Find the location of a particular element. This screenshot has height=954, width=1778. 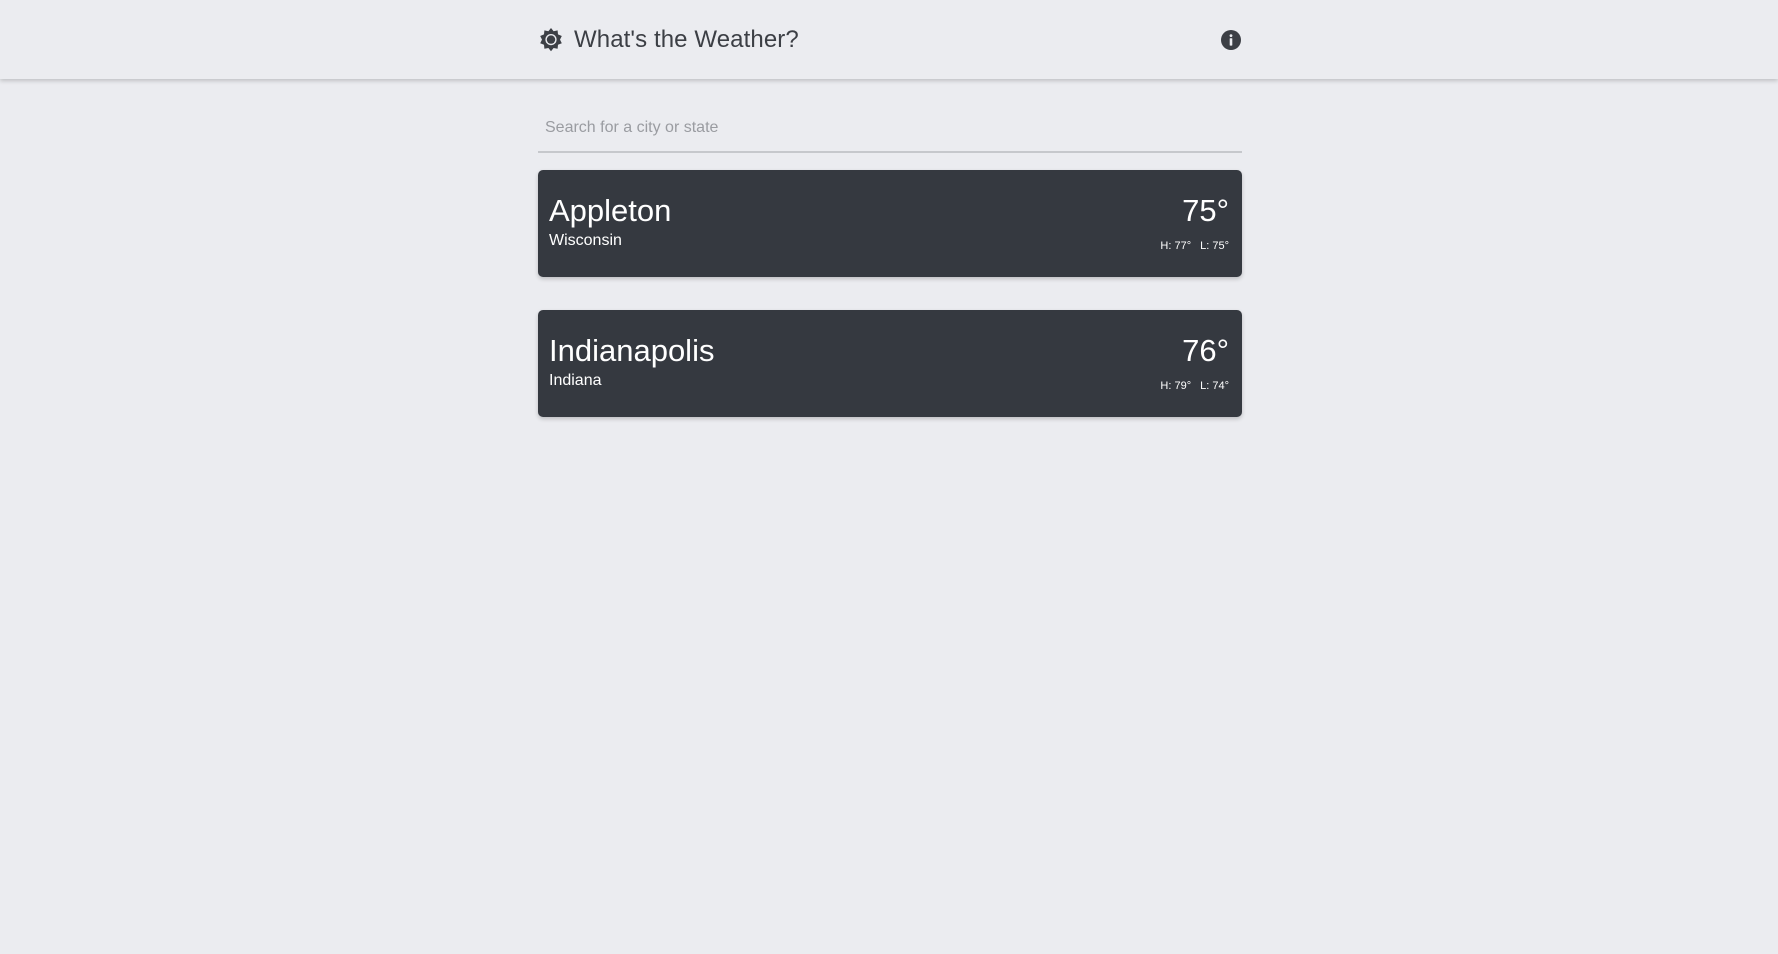

city-name: Appleton is located at coordinates (610, 210).